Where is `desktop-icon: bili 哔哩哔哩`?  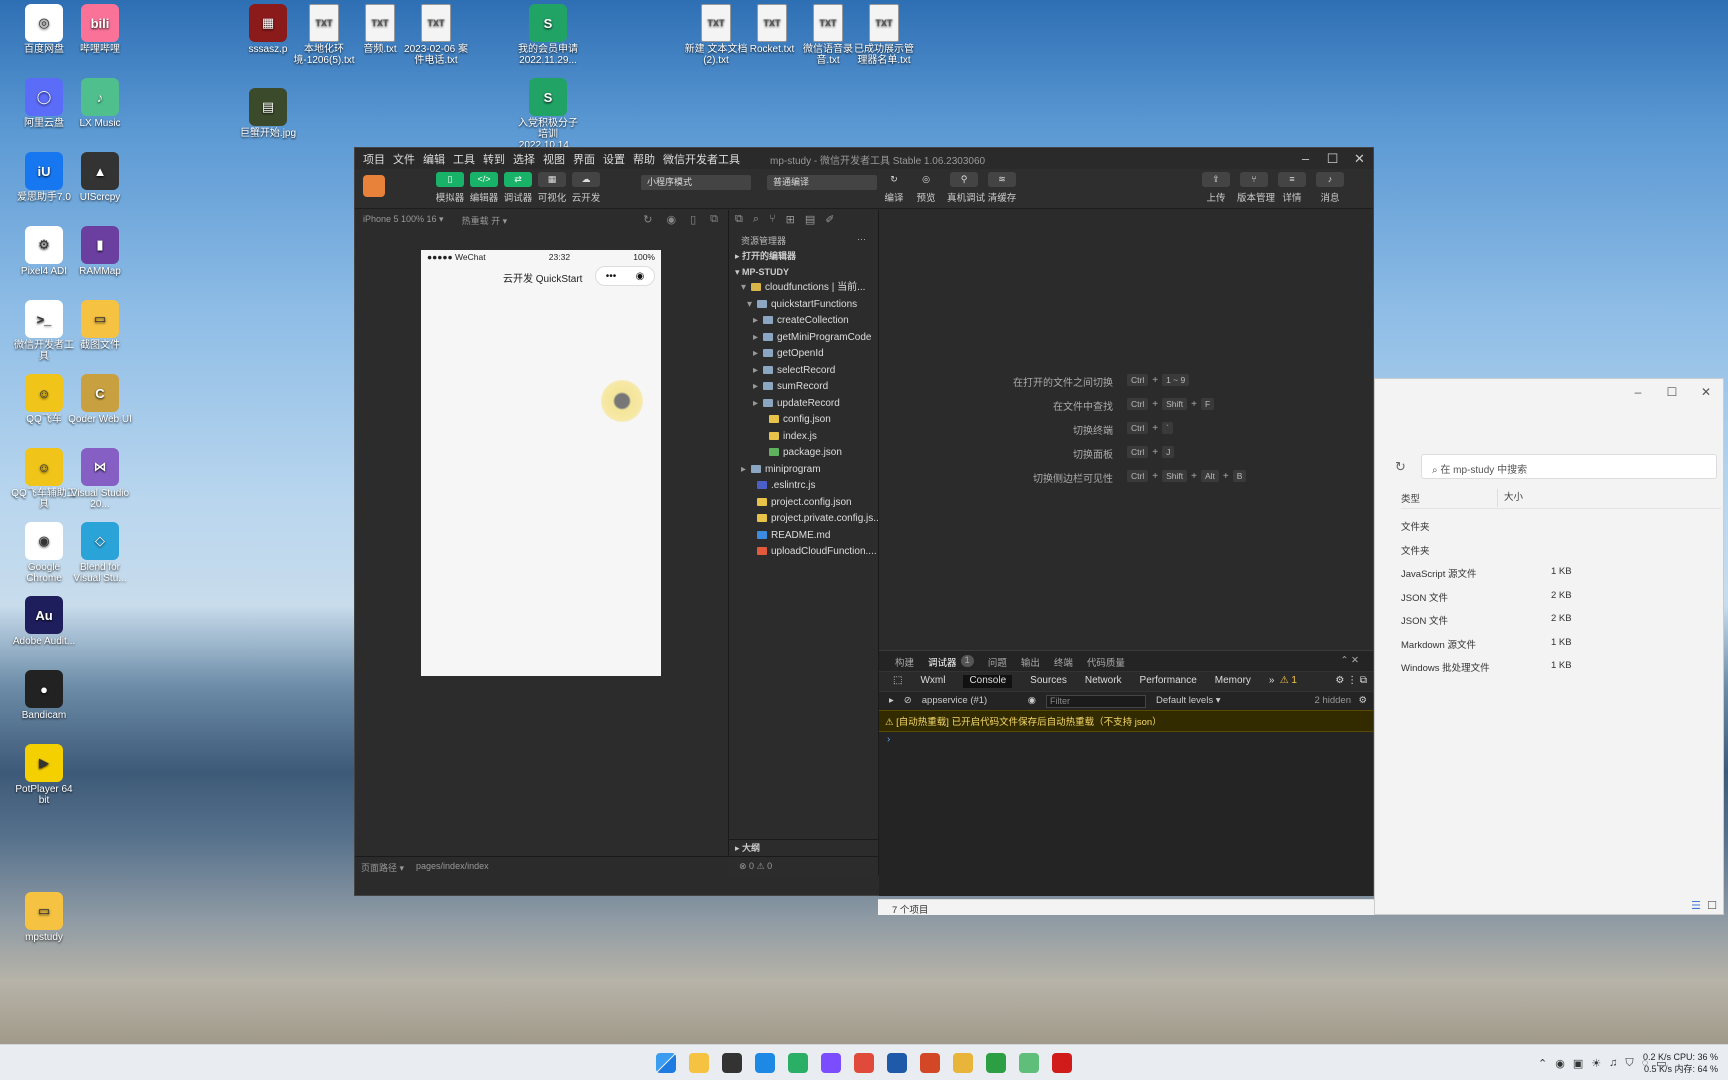
desktop-icon: bili 哔哩哔哩 is located at coordinates (100, 29).